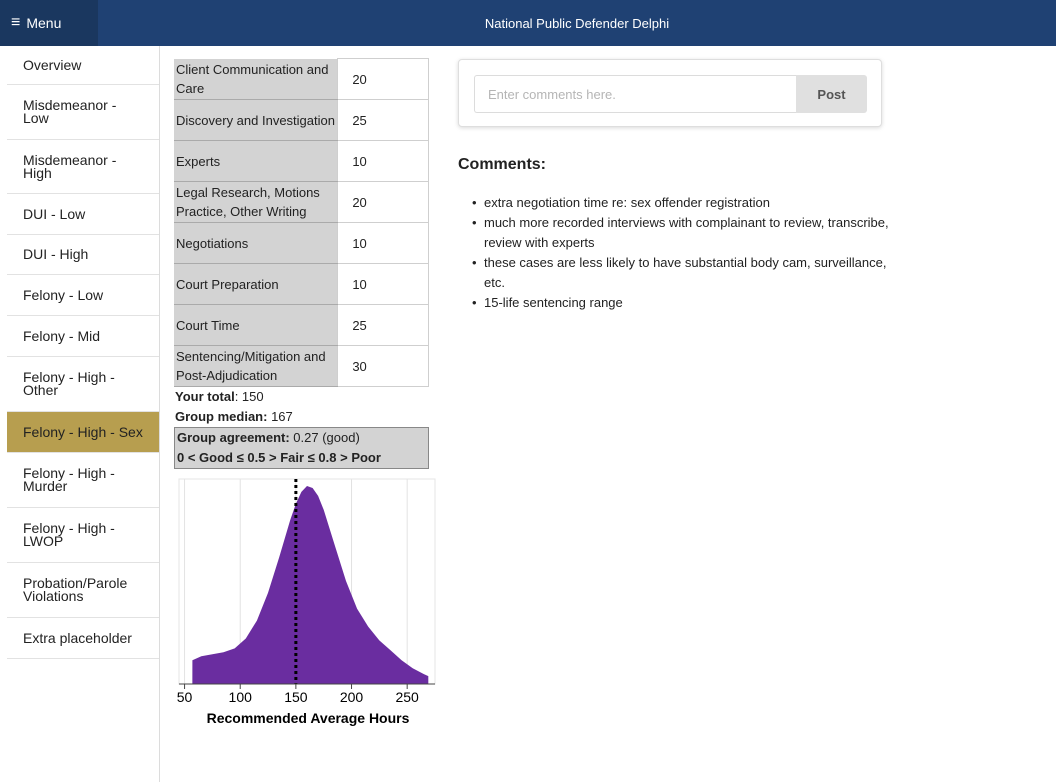 This screenshot has height=782, width=1056. I want to click on sidebar-item-overview: Overview, so click(83, 65).